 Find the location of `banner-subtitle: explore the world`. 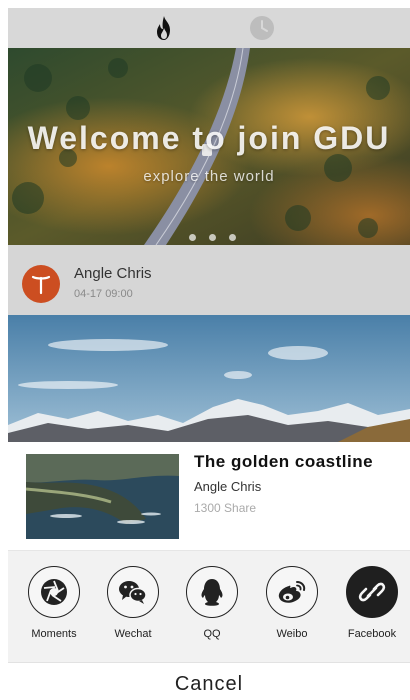

banner-subtitle: explore the world is located at coordinates (209, 176).